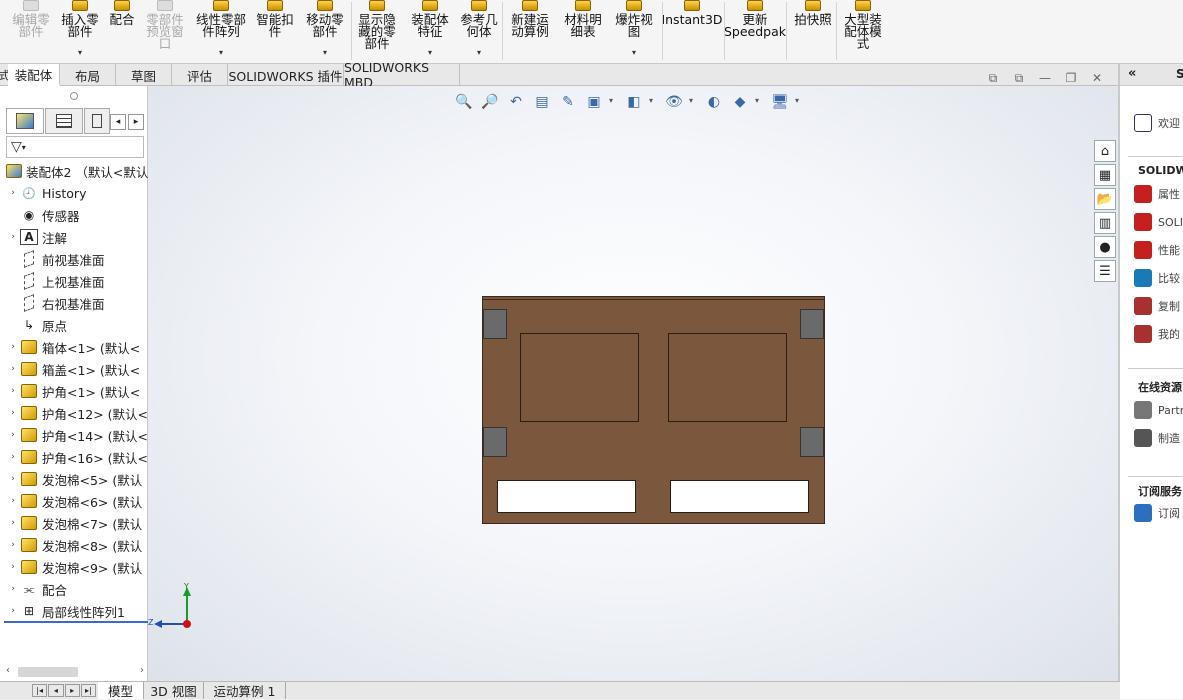  What do you see at coordinates (74, 237) in the screenshot?
I see `tree-item: › A 注解` at bounding box center [74, 237].